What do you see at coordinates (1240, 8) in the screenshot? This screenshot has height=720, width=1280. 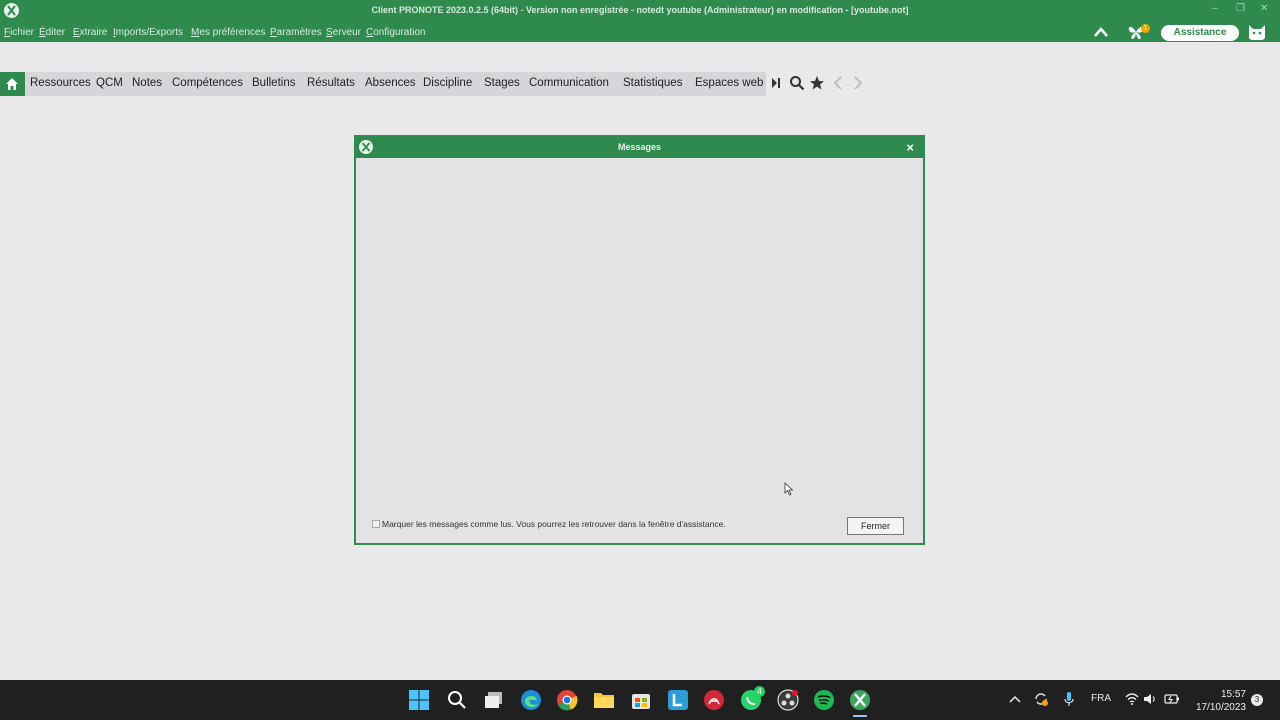 I see `maximize-button: ❐` at bounding box center [1240, 8].